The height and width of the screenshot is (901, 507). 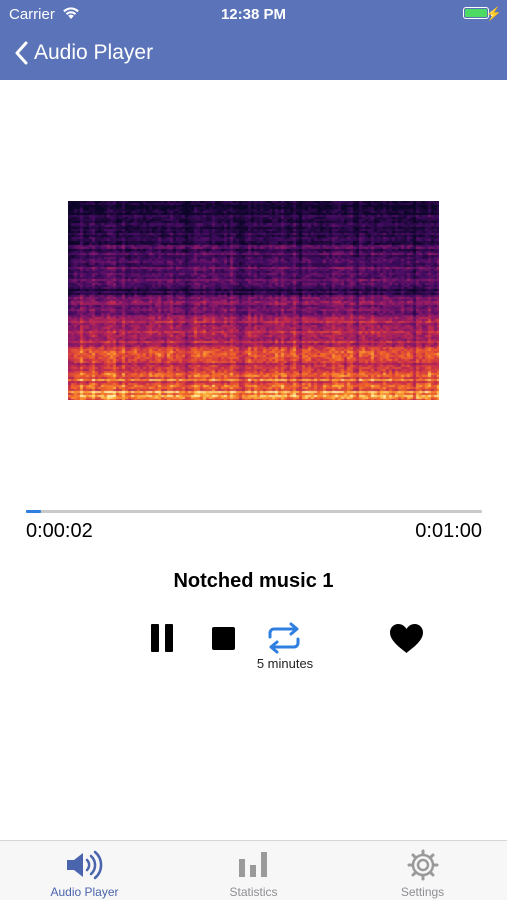 What do you see at coordinates (493, 13) in the screenshot?
I see `charging-bolt-icon: ⚡` at bounding box center [493, 13].